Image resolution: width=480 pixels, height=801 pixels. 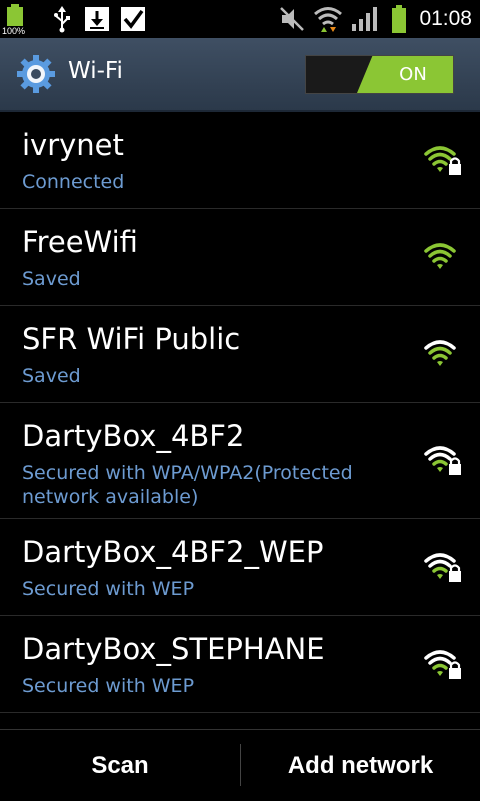 What do you see at coordinates (97, 19) in the screenshot?
I see `download-icon` at bounding box center [97, 19].